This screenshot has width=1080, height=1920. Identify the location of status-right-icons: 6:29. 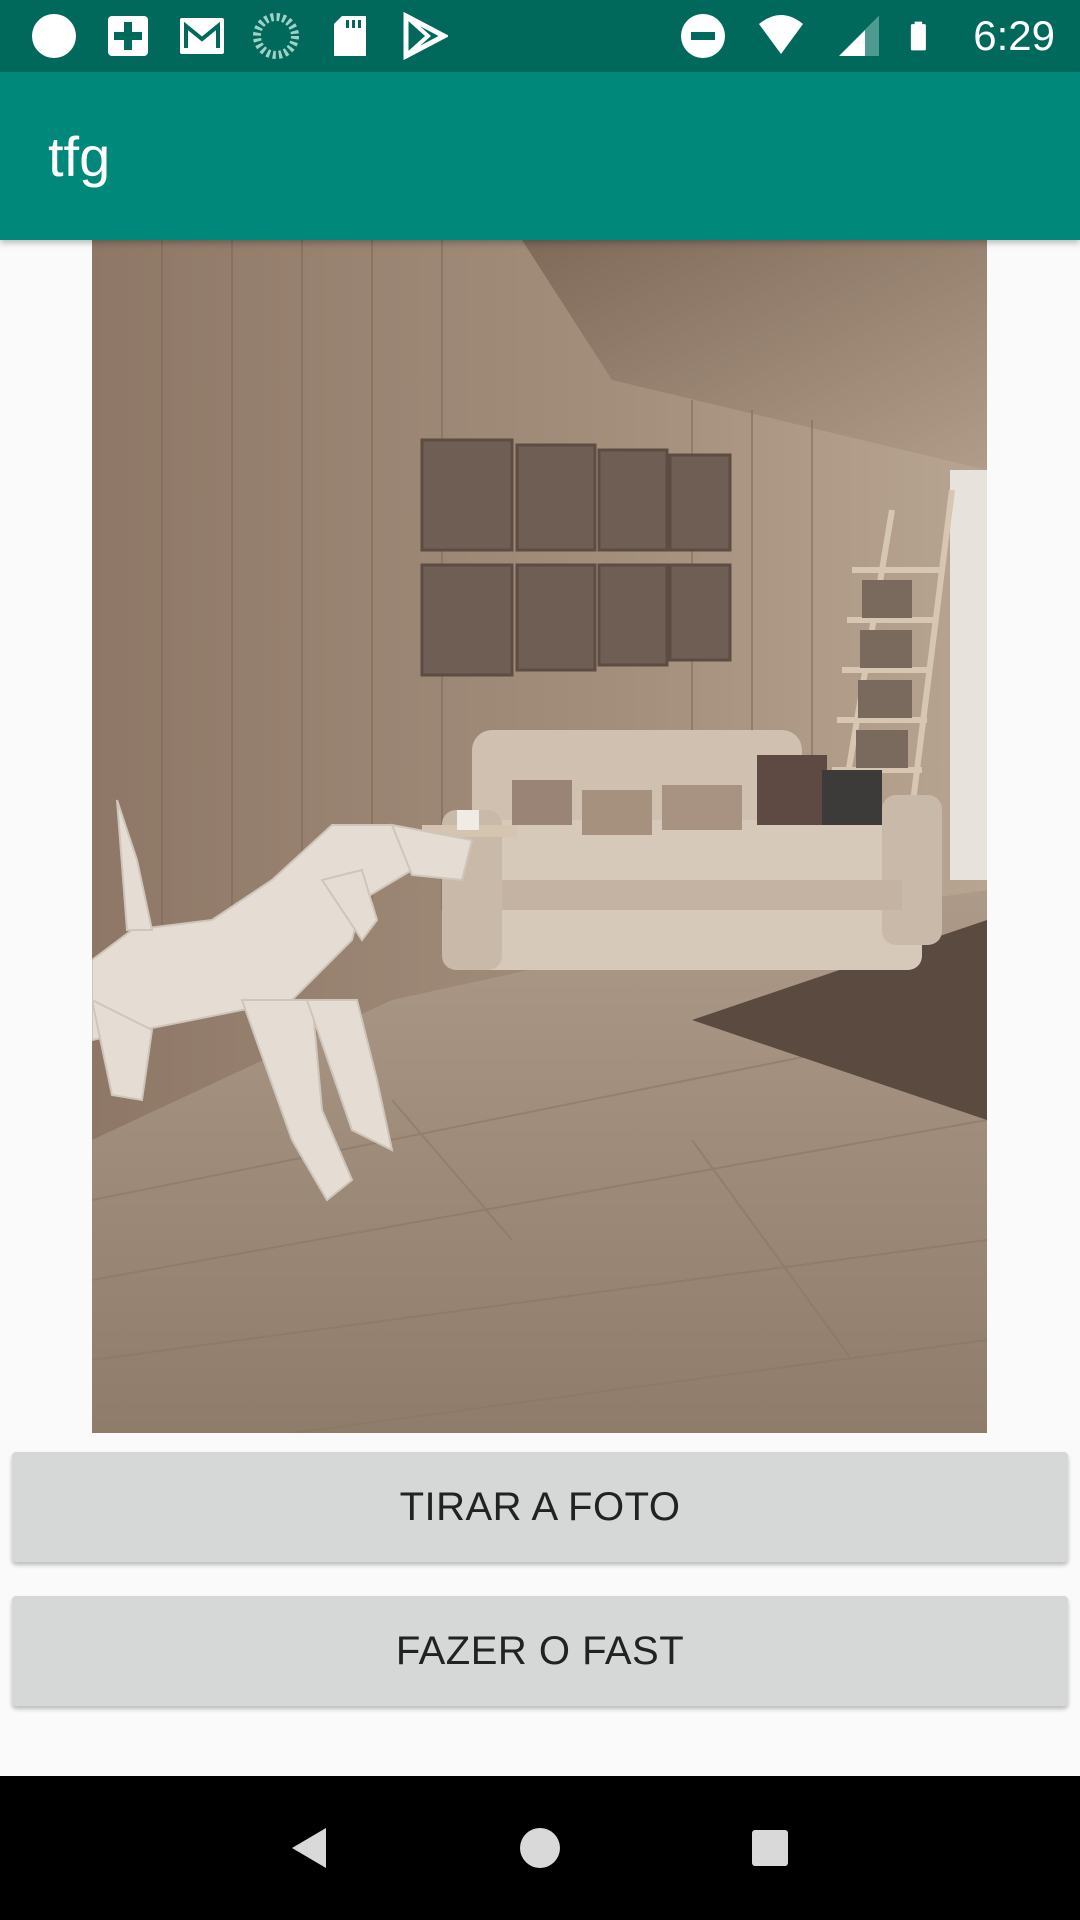
(867, 36).